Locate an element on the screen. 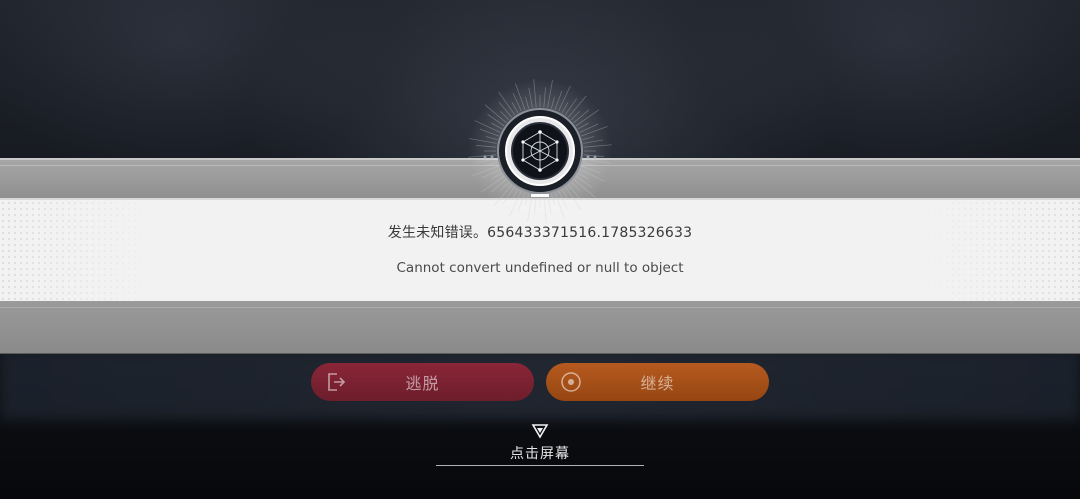 This screenshot has width=1080, height=499. tap-screen-prompt: 点击屏幕 is located at coordinates (540, 446).